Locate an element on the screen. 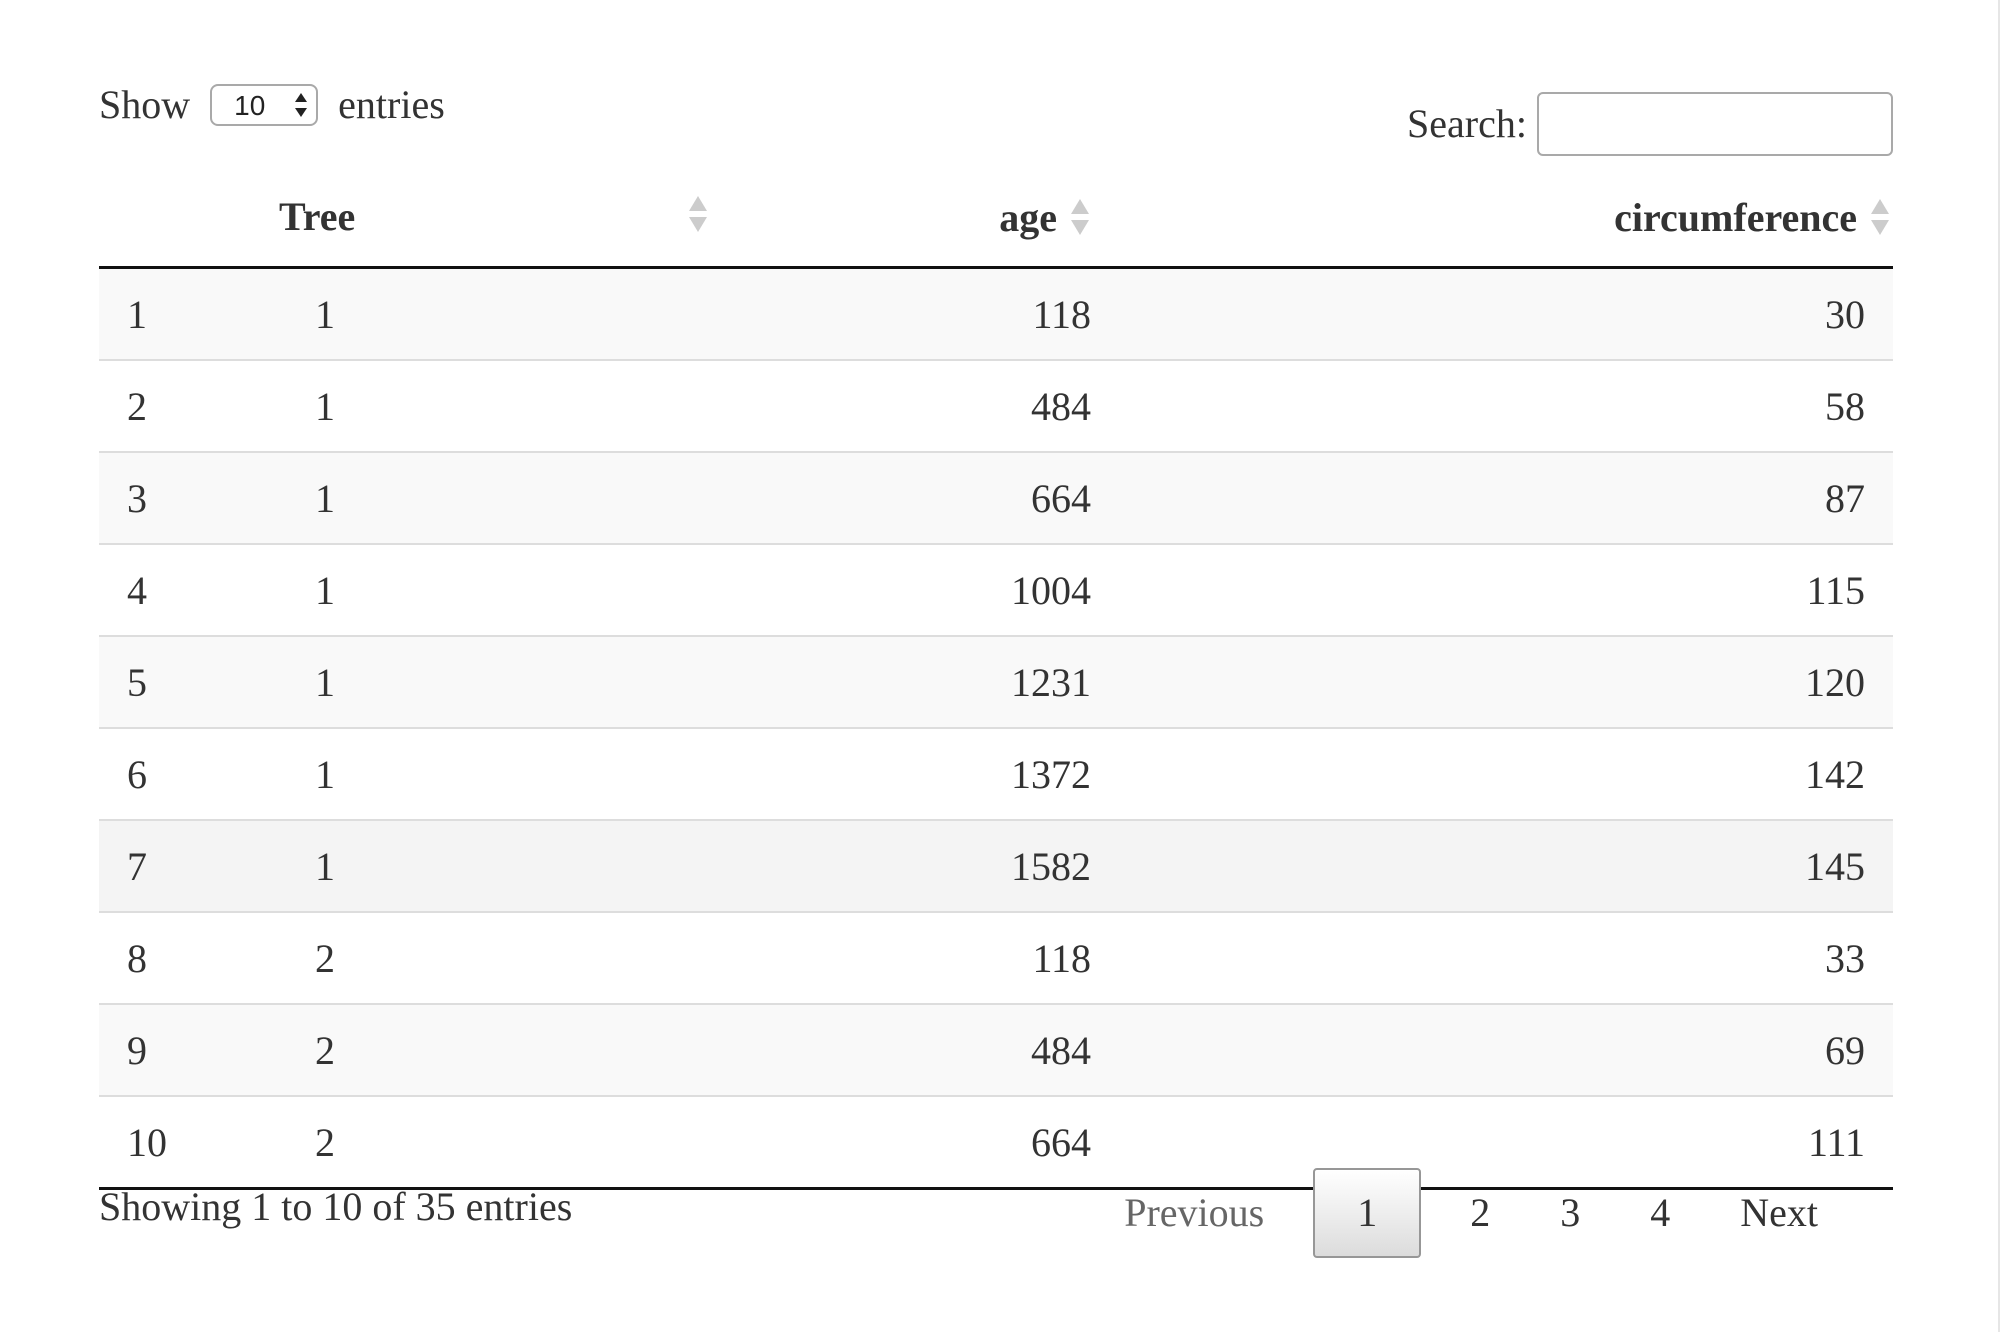 This screenshot has height=1332, width=2000. circumference-cell: 115 is located at coordinates (1501, 589).